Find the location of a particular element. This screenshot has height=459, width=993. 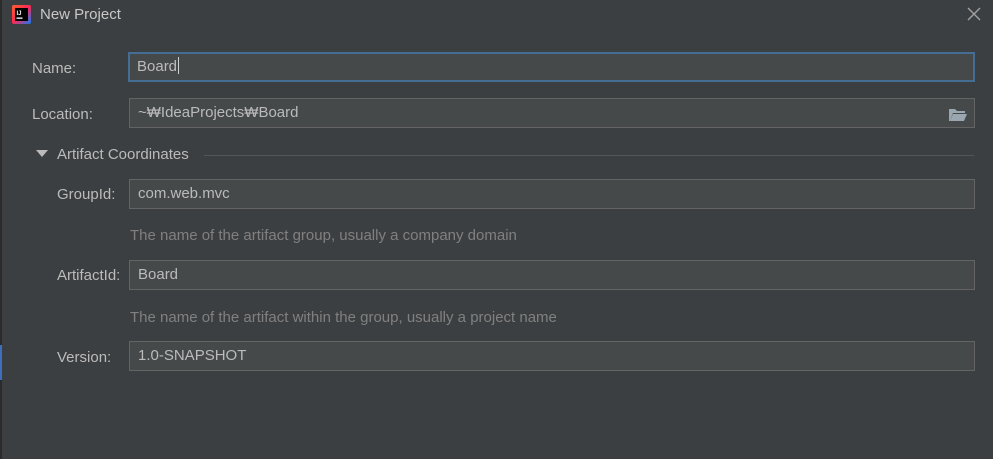

window-left-edge is located at coordinates (1, 229).